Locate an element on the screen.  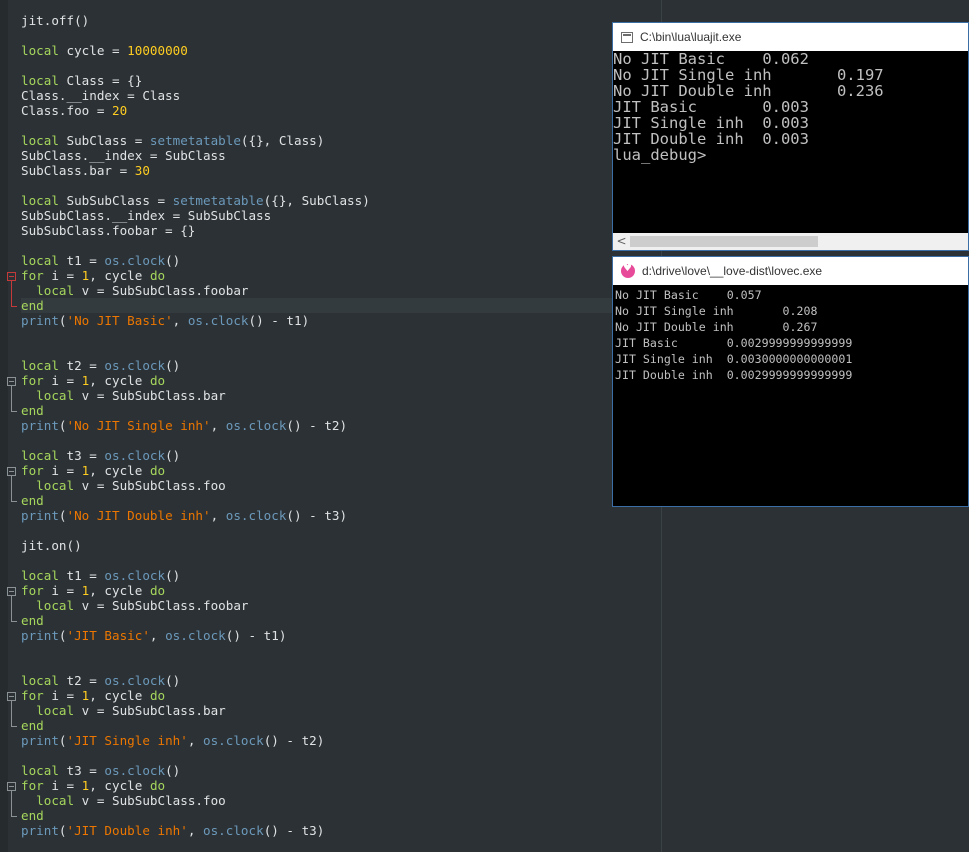
code-token: , cycle is located at coordinates (119, 380).